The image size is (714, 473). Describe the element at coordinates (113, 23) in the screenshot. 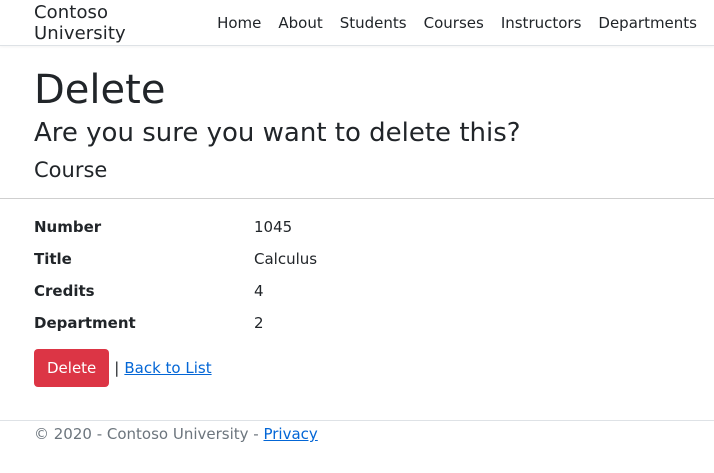

I see `brand-link: Contoso University` at that location.